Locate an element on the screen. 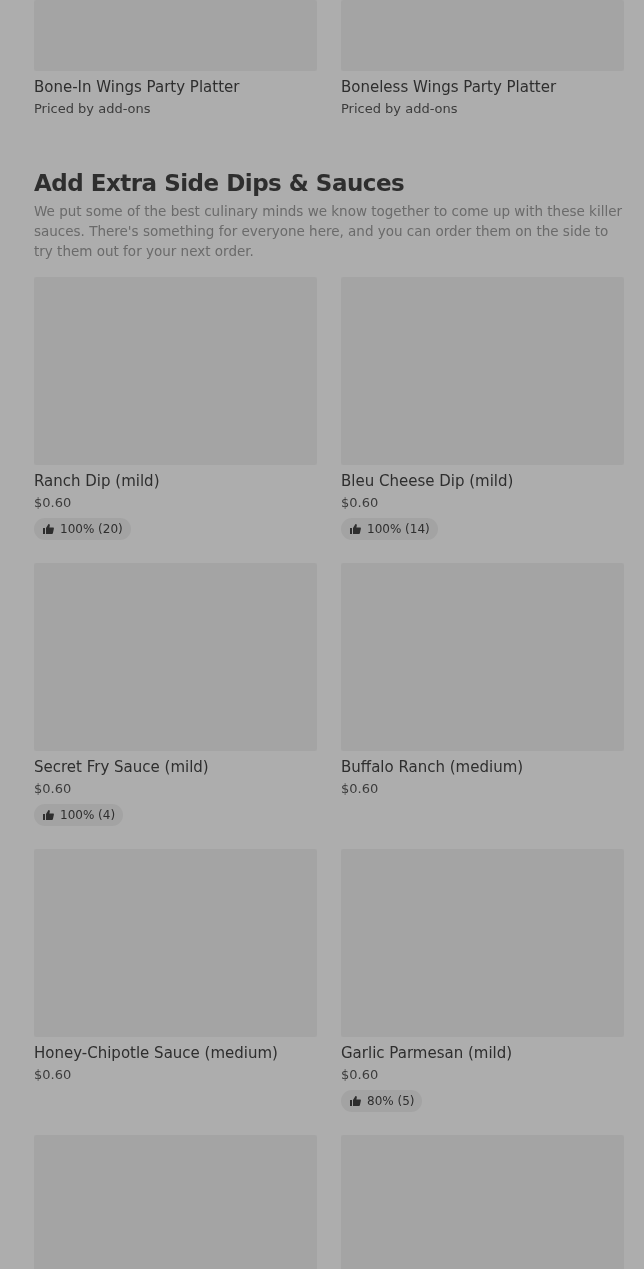 This screenshot has width=644, height=1269. item-title: Garlic Parmesan (mild) is located at coordinates (427, 1053).